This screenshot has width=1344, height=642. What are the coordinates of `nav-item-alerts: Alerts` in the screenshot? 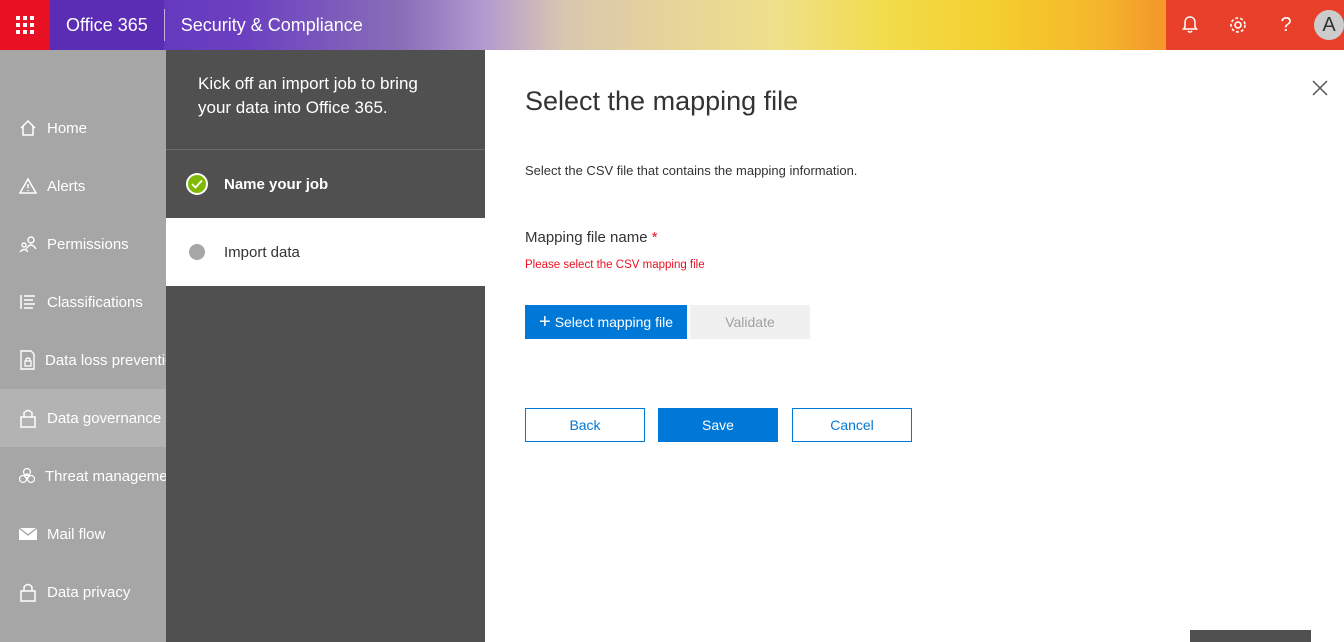 It's located at (83, 186).